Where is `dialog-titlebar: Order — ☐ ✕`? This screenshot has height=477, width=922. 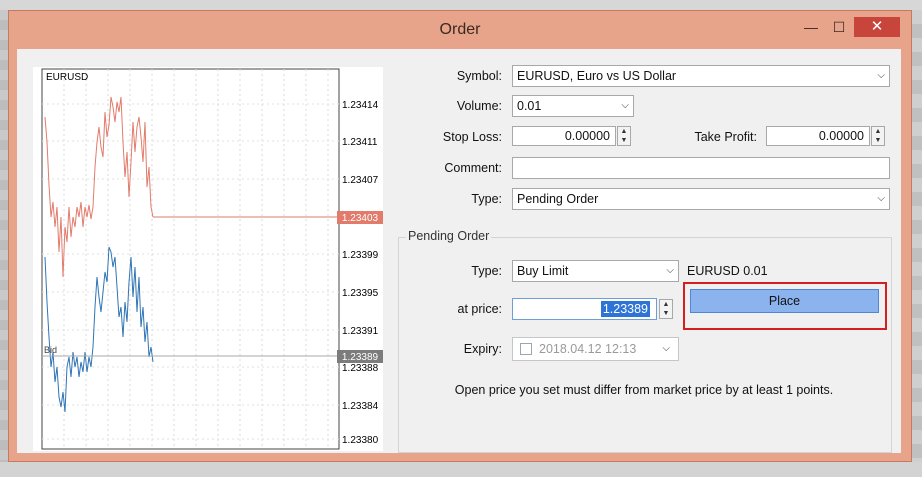 dialog-titlebar: Order — ☐ ✕ is located at coordinates (460, 30).